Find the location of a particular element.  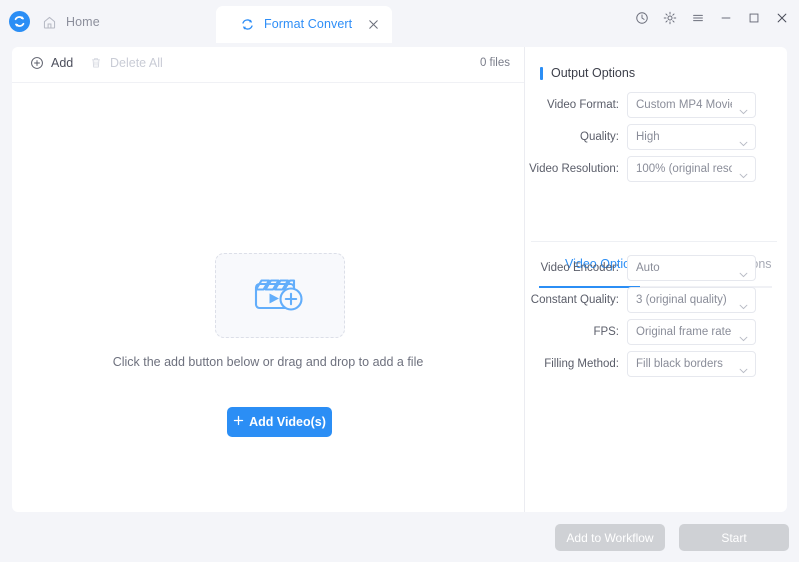

start-button: Start is located at coordinates (734, 537).